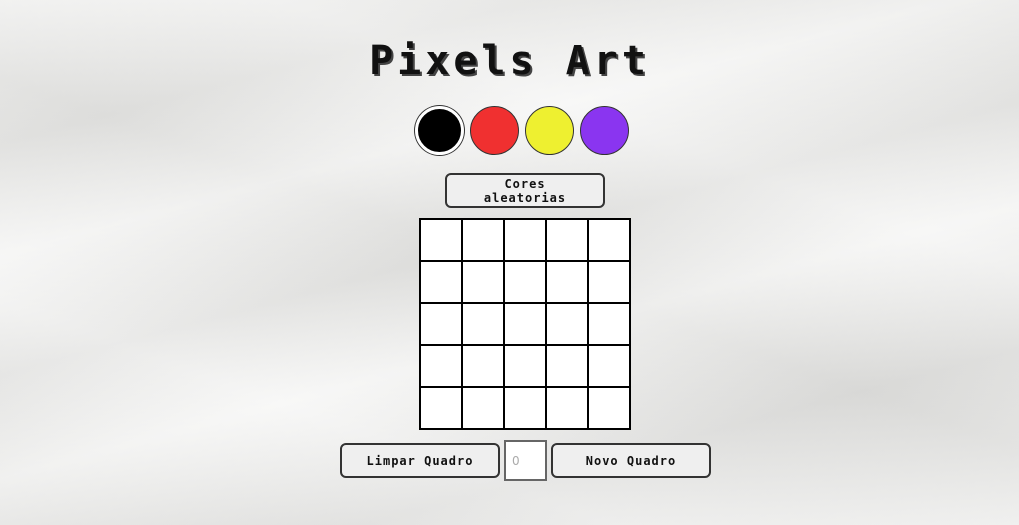 This screenshot has height=525, width=1019. What do you see at coordinates (525, 197) in the screenshot?
I see `random-colors-label-line2: aleatorias` at bounding box center [525, 197].